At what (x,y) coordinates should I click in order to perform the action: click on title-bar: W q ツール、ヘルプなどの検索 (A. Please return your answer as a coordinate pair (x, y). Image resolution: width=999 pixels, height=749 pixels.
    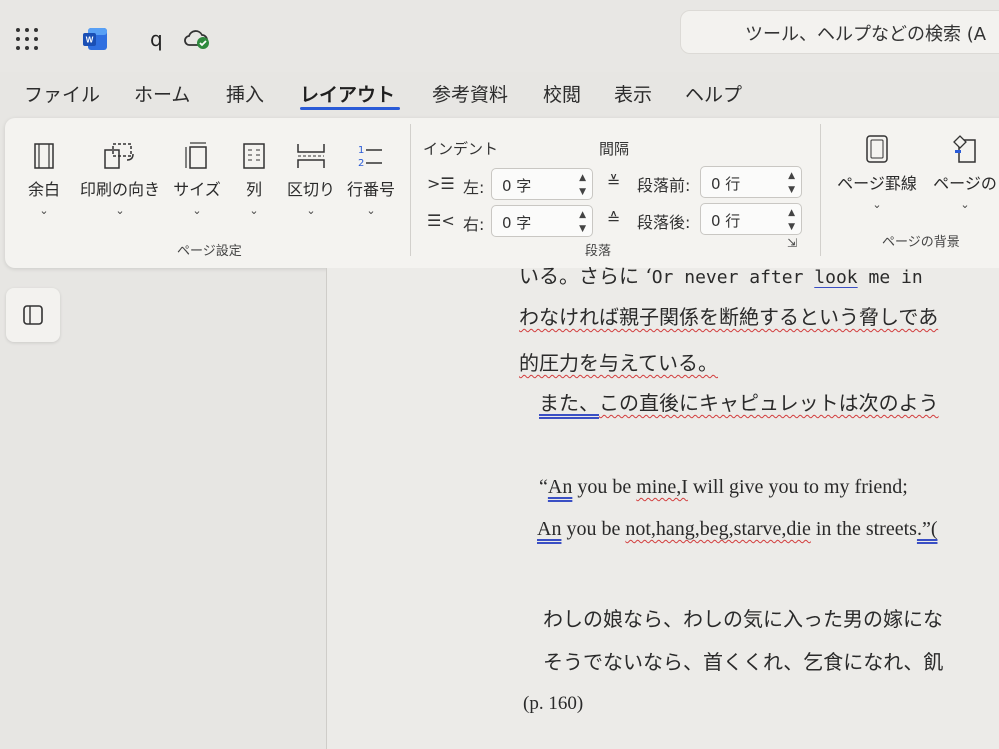
    Looking at the image, I should click on (499, 36).